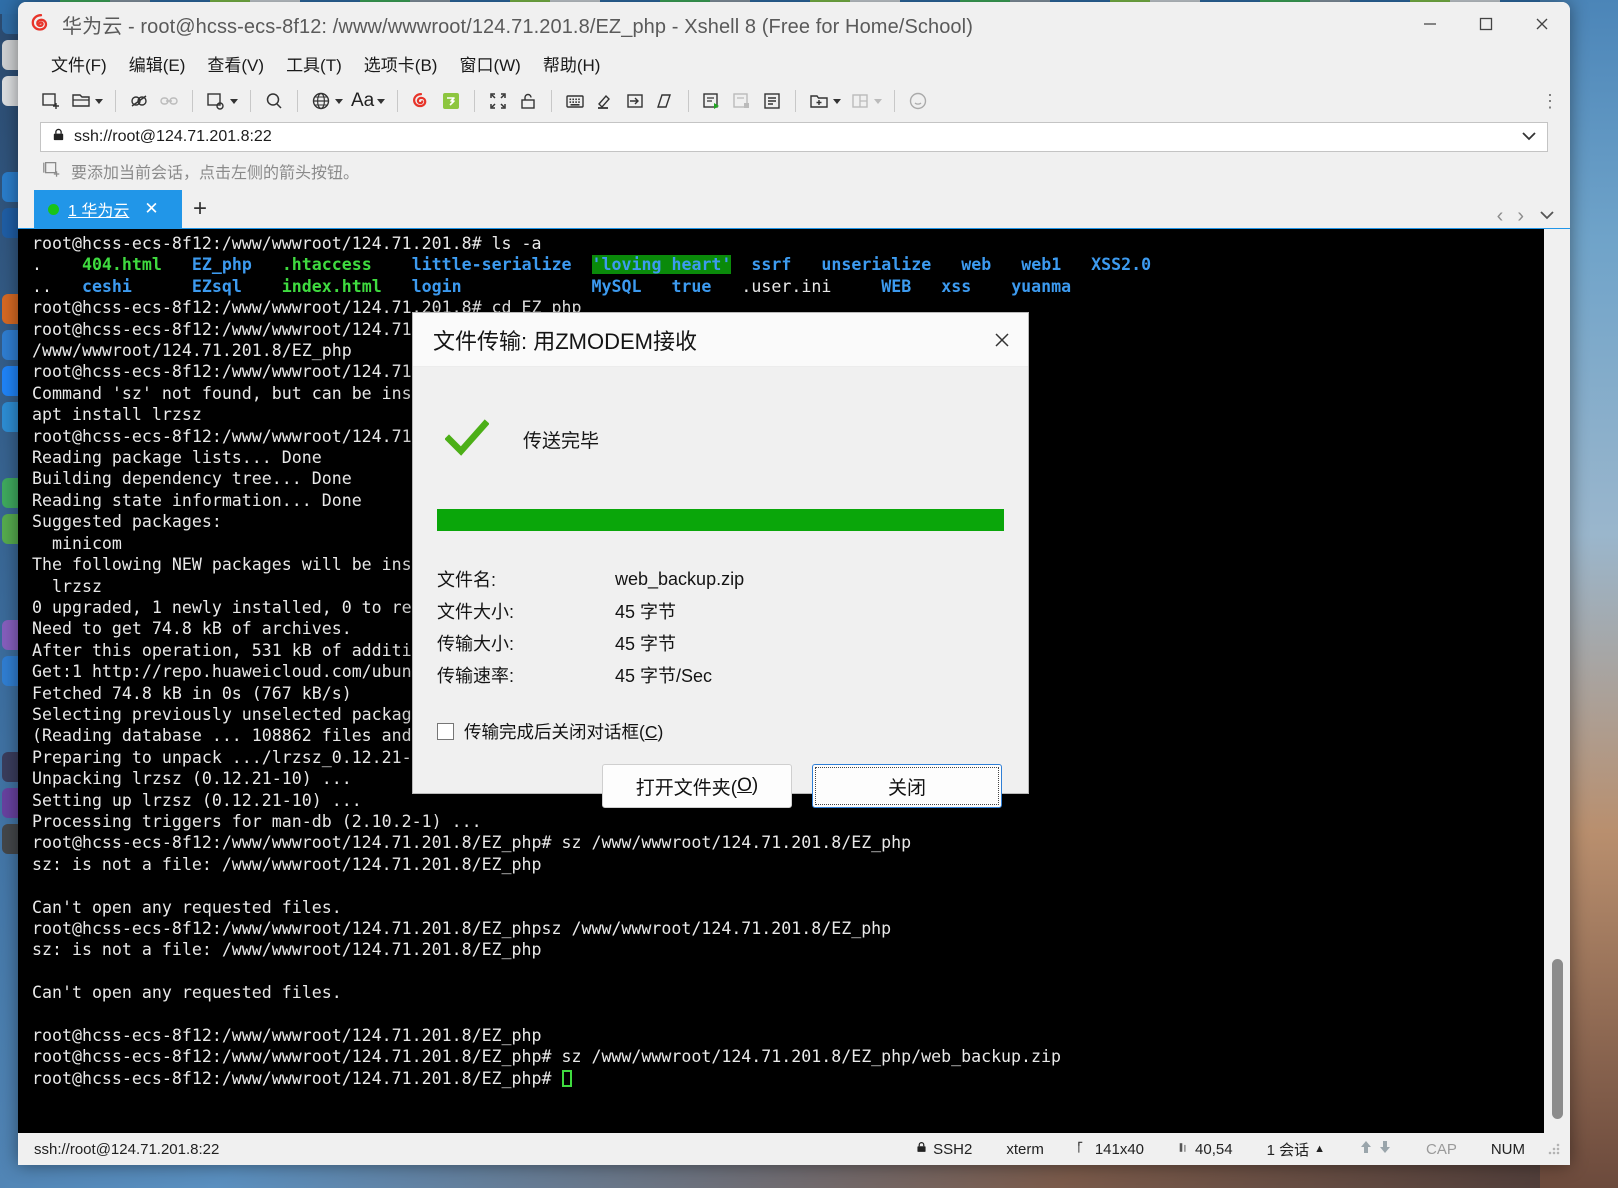 The height and width of the screenshot is (1188, 1618). Describe the element at coordinates (646, 644) in the screenshot. I see `detail-value: 45 字节` at that location.